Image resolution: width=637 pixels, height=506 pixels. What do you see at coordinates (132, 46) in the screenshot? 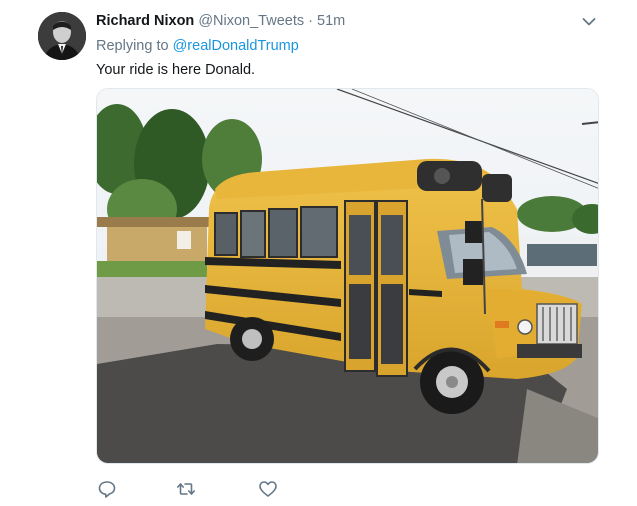
I see `replying-to-label: Replying to` at bounding box center [132, 46].